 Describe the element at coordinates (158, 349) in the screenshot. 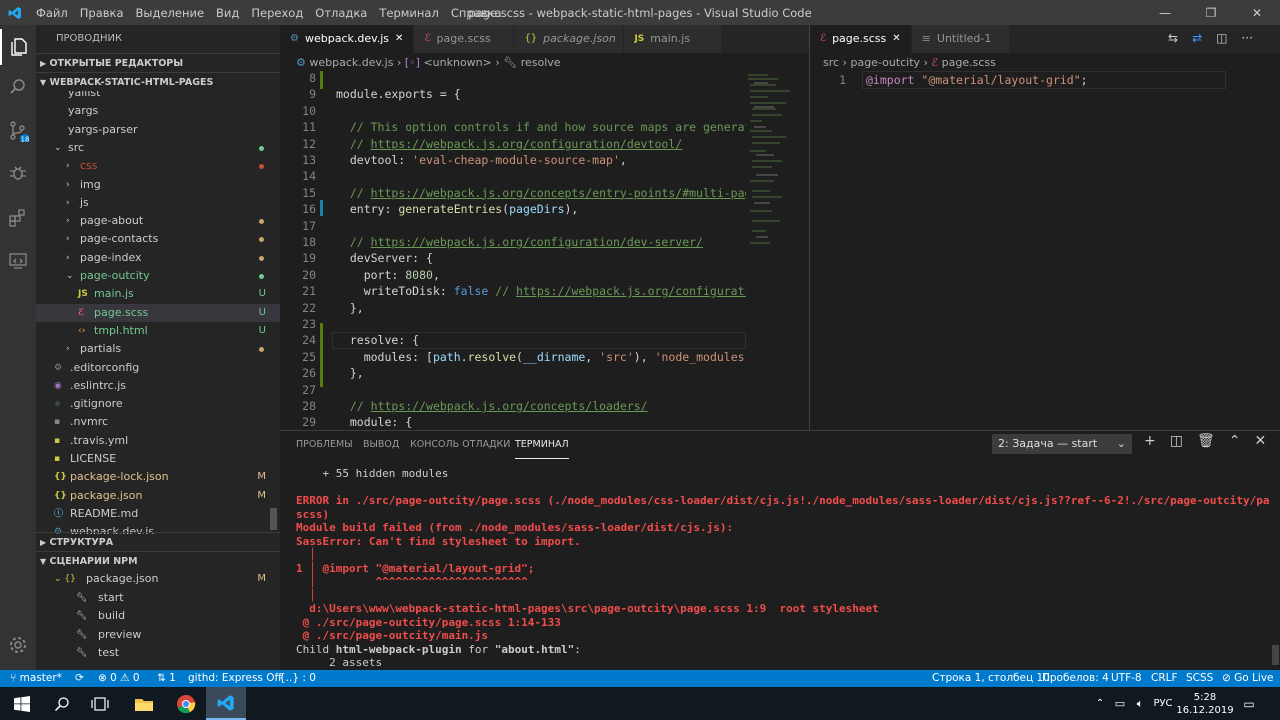

I see `tree-item: › partials` at that location.